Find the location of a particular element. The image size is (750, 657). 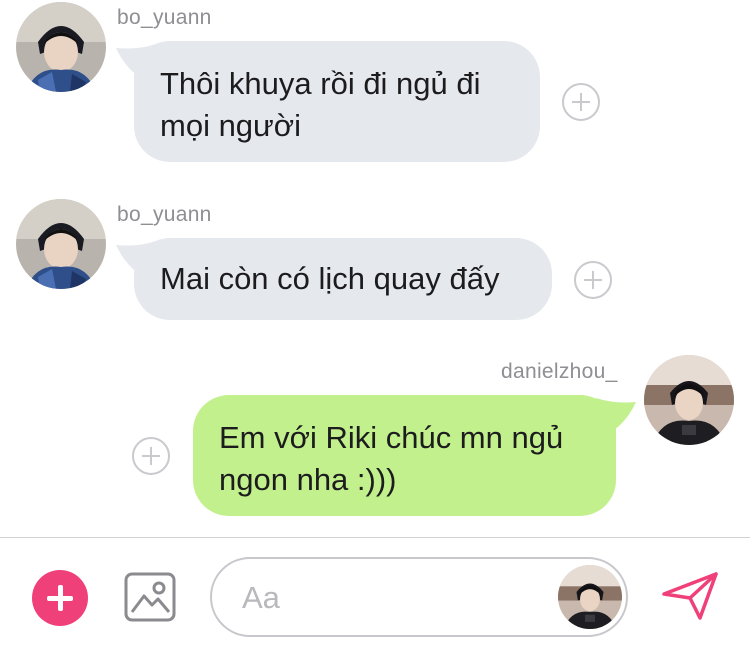

message-input: Aa is located at coordinates (419, 597).